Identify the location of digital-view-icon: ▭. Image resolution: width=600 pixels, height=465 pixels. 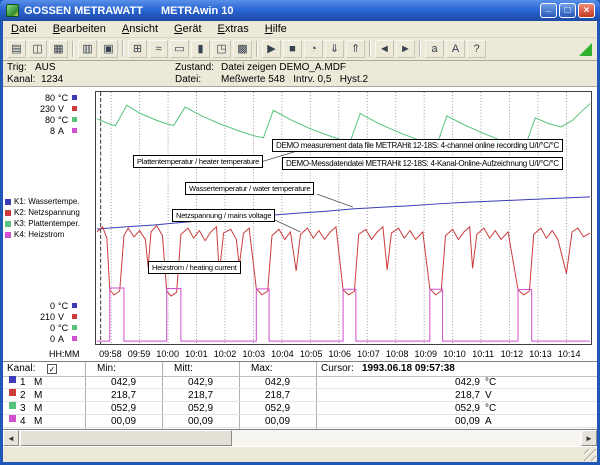
(179, 49).